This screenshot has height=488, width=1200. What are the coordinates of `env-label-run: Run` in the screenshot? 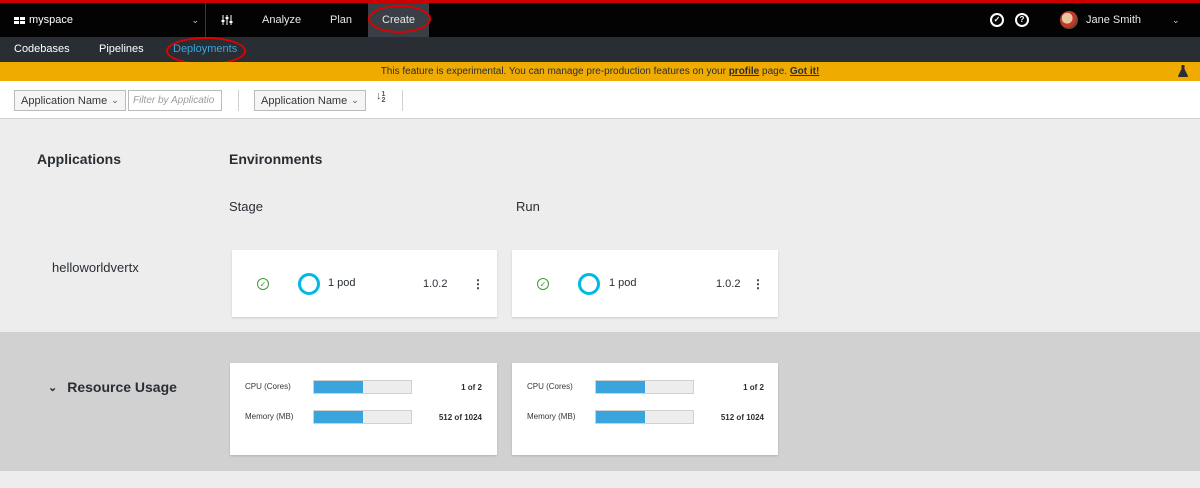 It's located at (528, 206).